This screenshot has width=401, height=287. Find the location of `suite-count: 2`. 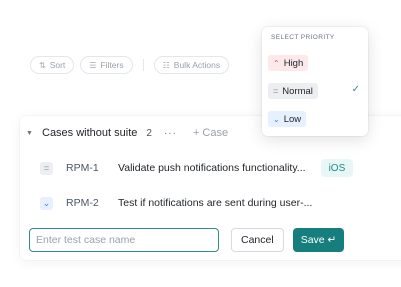

suite-count: 2 is located at coordinates (149, 133).